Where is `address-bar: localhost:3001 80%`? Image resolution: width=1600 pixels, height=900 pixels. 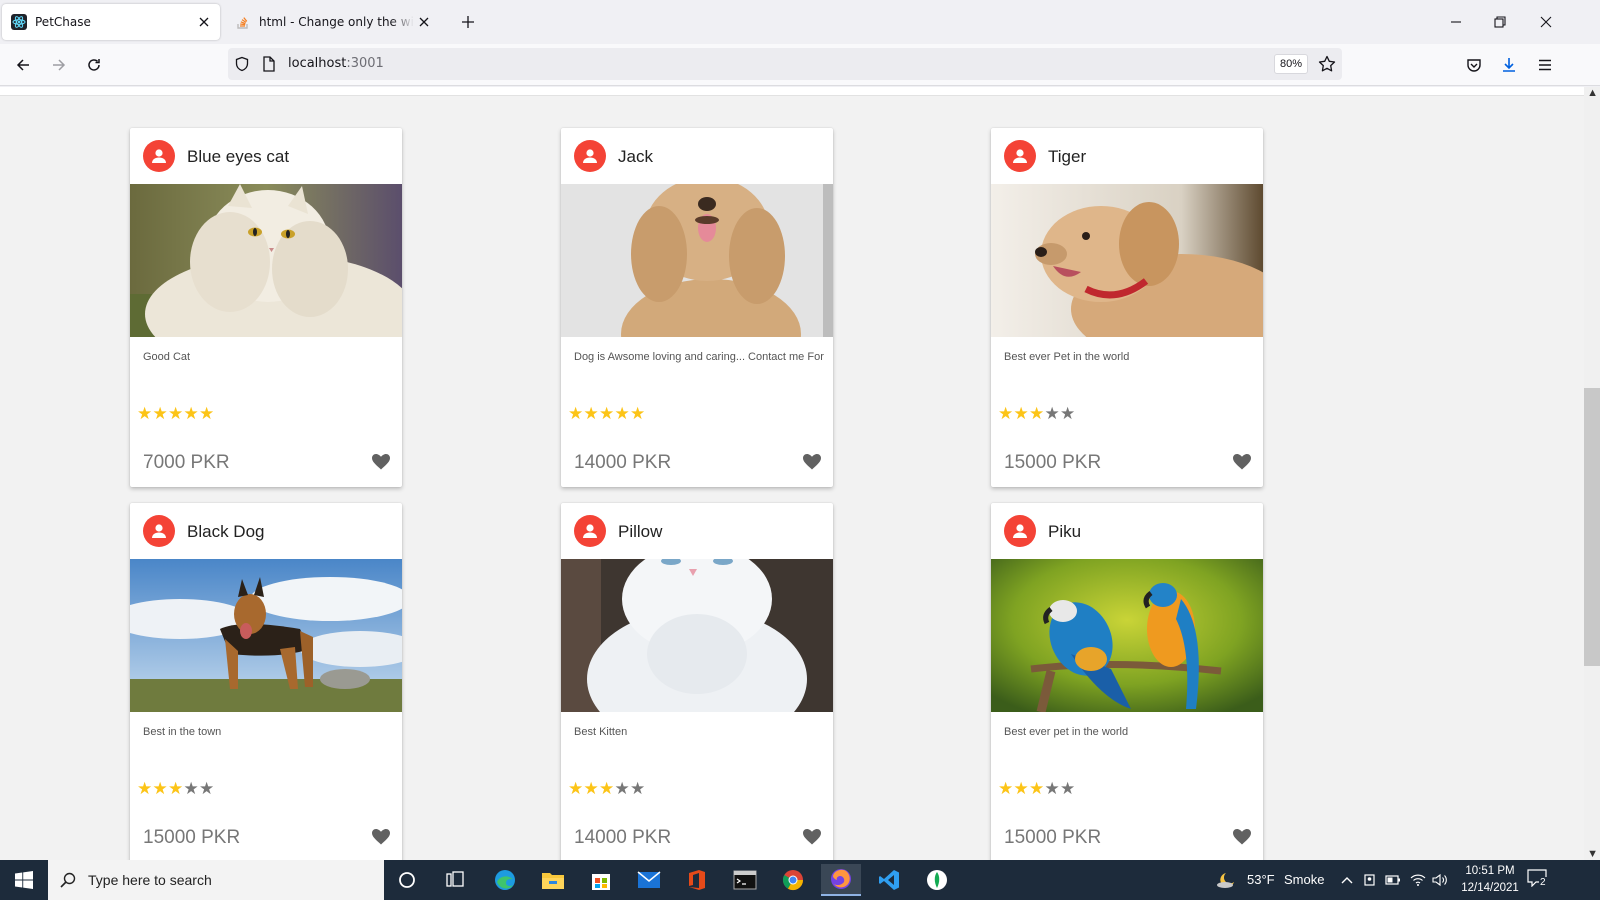
address-bar: localhost:3001 80% is located at coordinates (785, 64).